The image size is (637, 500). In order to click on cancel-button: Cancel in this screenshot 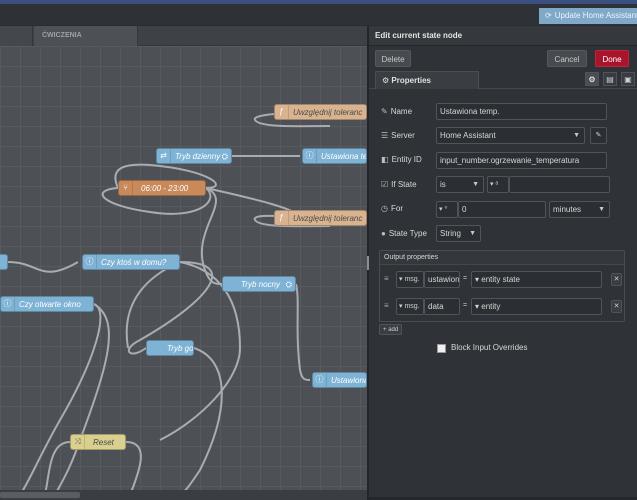, I will do `click(567, 58)`.